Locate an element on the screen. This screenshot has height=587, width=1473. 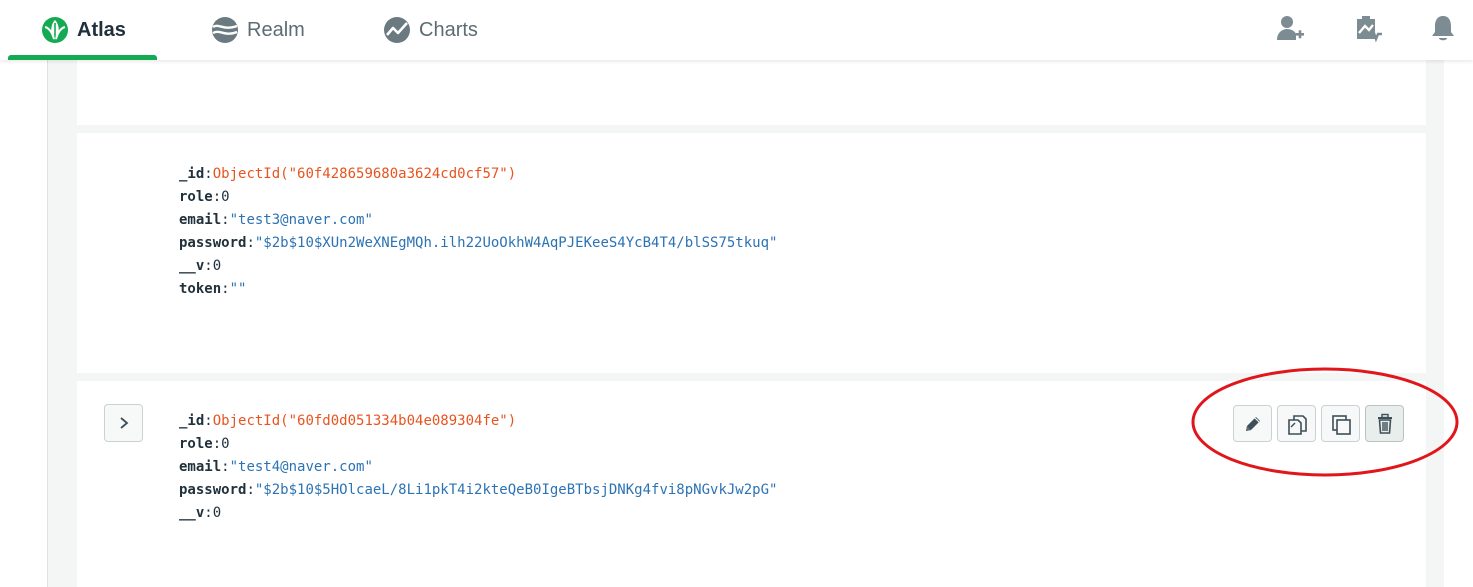
pencil-icon is located at coordinates (1252, 423).